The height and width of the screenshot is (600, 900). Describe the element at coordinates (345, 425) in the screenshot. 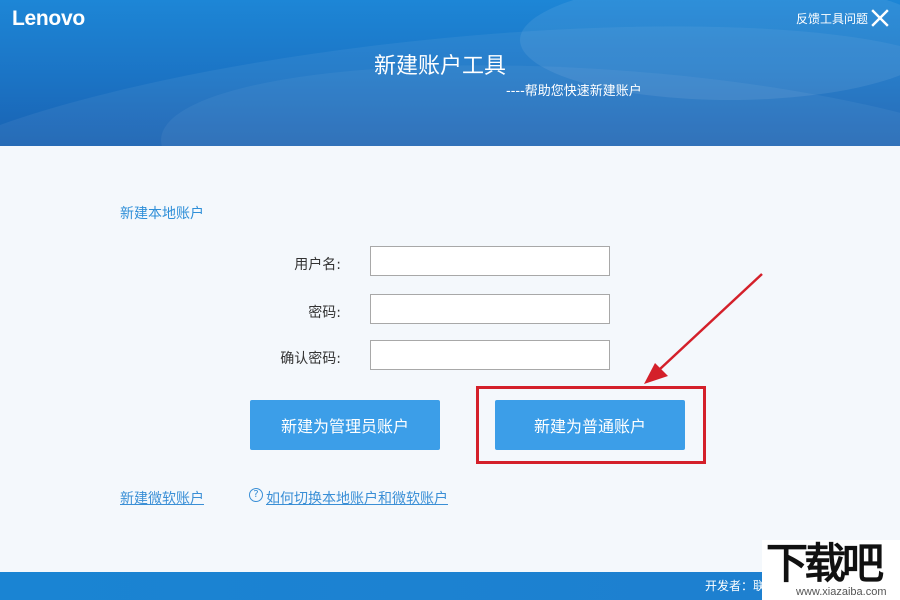

I see `create-admin-account-button: 新建为管理员账户` at that location.